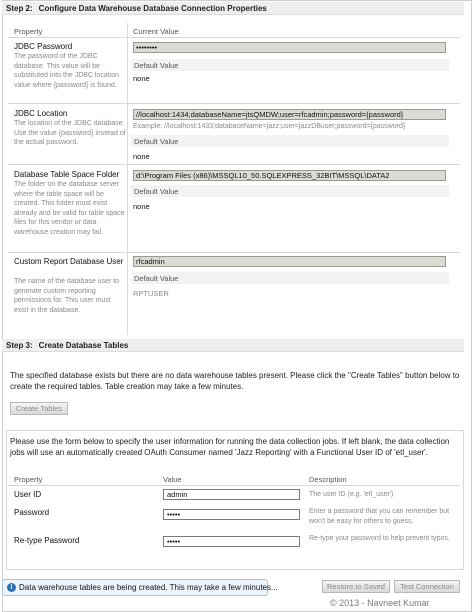  Describe the element at coordinates (11, 587) in the screenshot. I see `info-icon: i` at that location.